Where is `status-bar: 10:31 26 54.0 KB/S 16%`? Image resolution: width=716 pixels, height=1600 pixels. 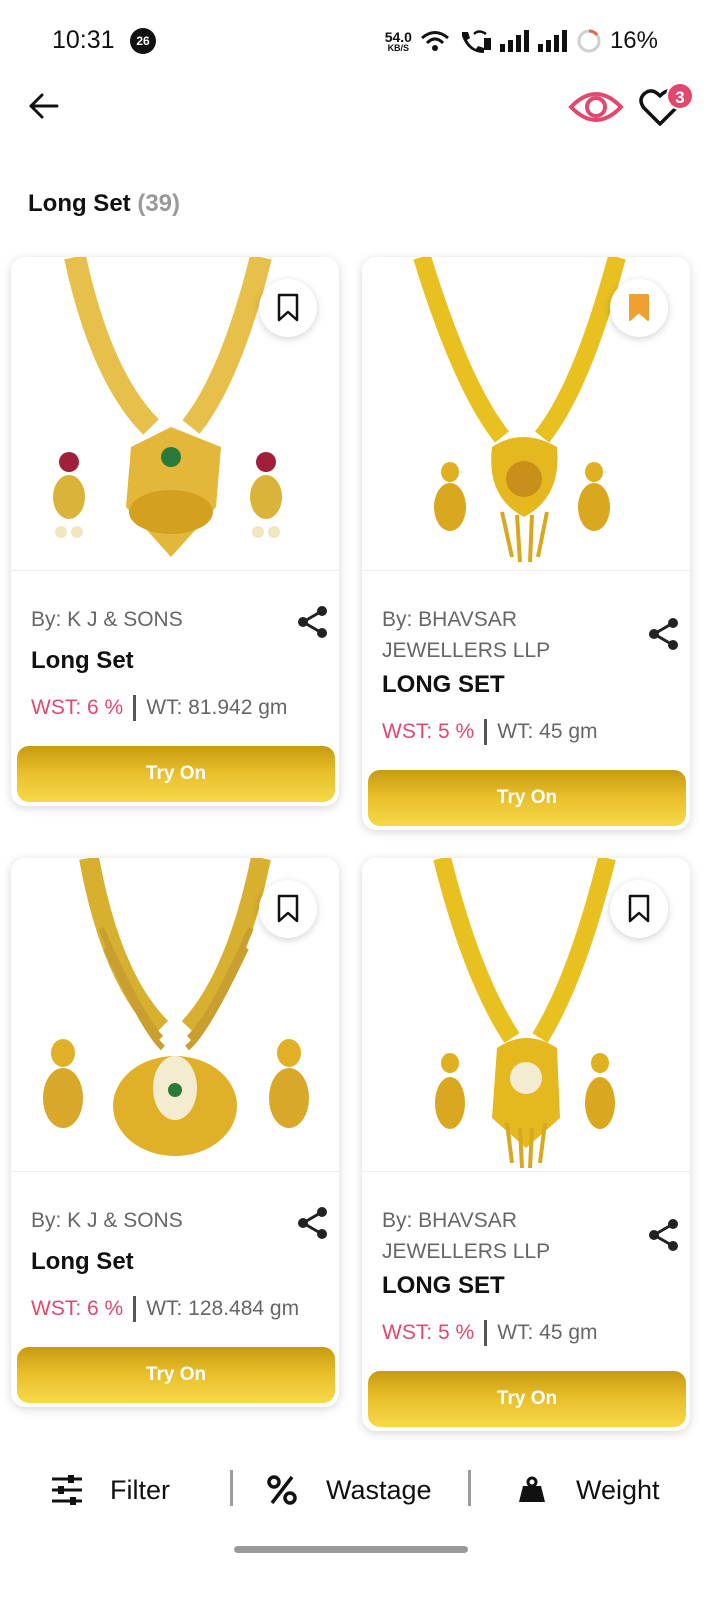 status-bar: 10:31 26 54.0 KB/S 16% is located at coordinates (358, 40).